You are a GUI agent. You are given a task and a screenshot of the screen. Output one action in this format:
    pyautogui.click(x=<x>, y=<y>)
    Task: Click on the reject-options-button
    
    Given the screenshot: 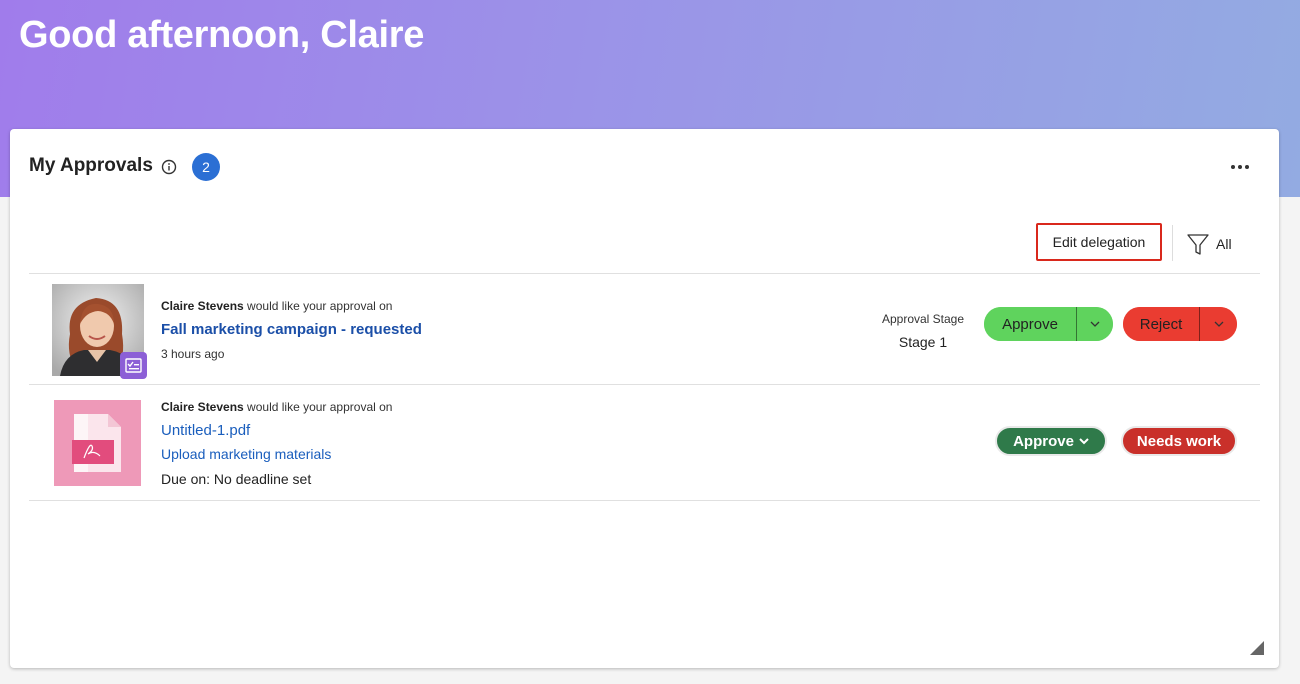 What is the action you would take?
    pyautogui.click(x=1218, y=324)
    